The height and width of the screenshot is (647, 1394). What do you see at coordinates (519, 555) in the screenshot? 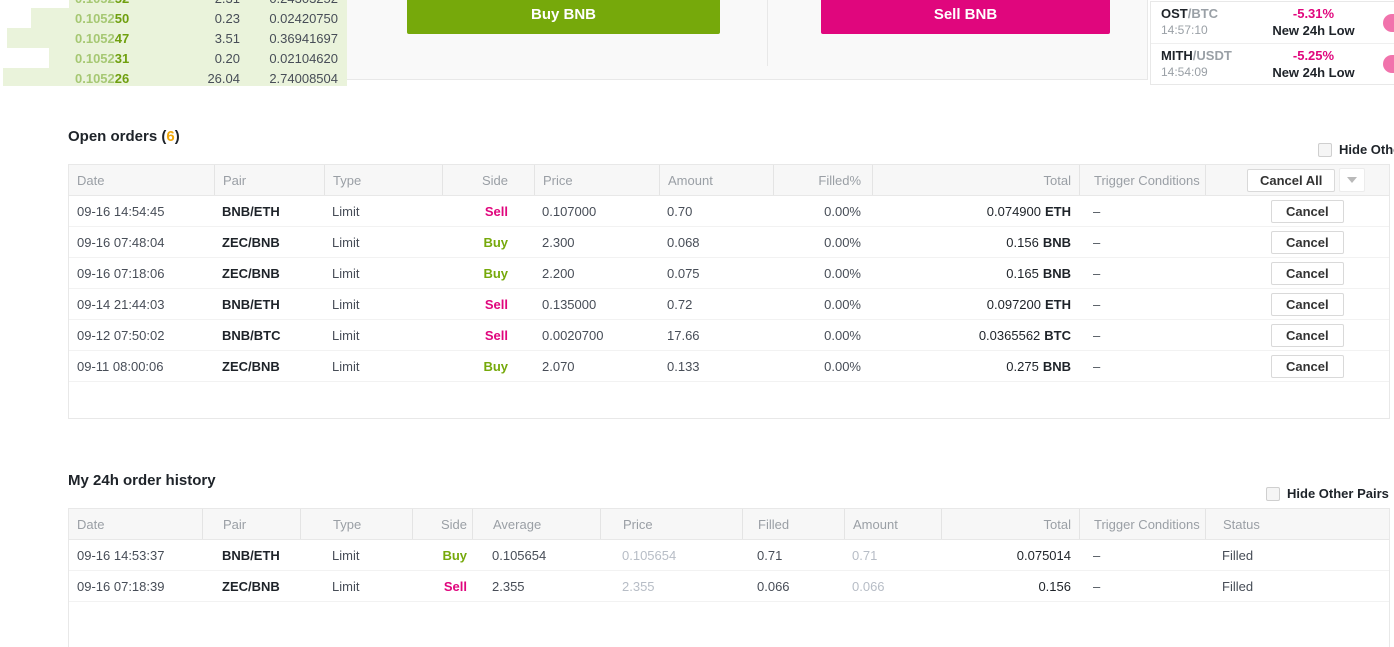
I see `cell-average: 0.105654` at bounding box center [519, 555].